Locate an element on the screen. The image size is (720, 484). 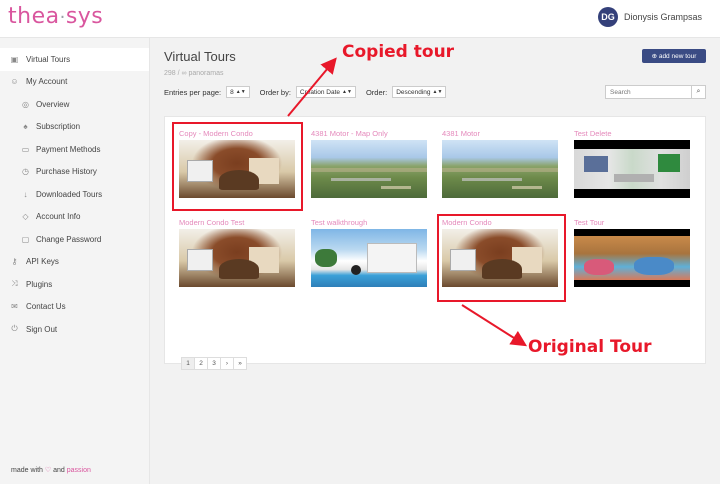
tour-card: Test walkthrough is located at coordinates (369, 252).